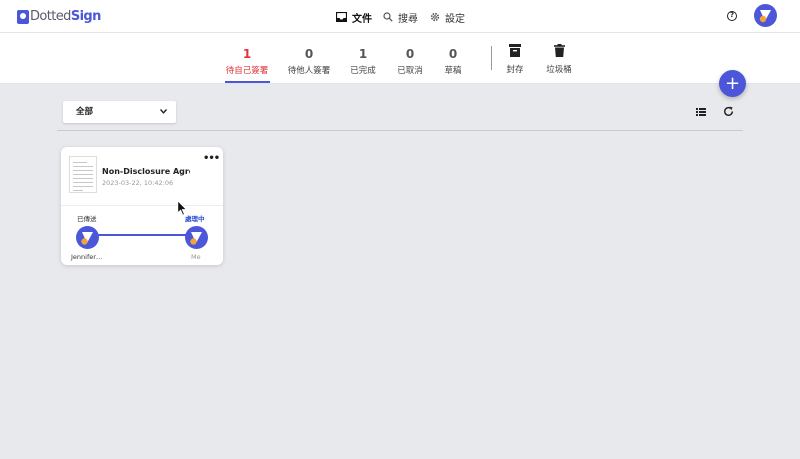 This screenshot has width=800, height=459. What do you see at coordinates (559, 59) in the screenshot?
I see `tab-trash: 垃圾桶` at bounding box center [559, 59].